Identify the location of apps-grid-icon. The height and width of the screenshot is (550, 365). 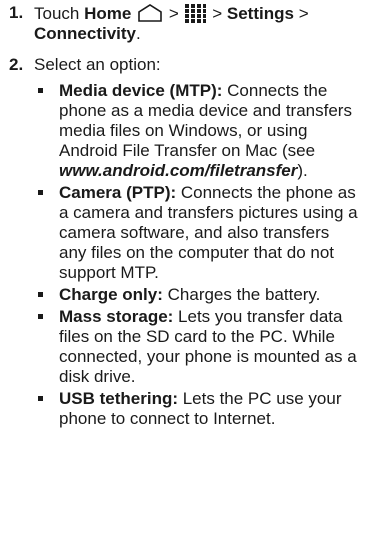
(195, 13).